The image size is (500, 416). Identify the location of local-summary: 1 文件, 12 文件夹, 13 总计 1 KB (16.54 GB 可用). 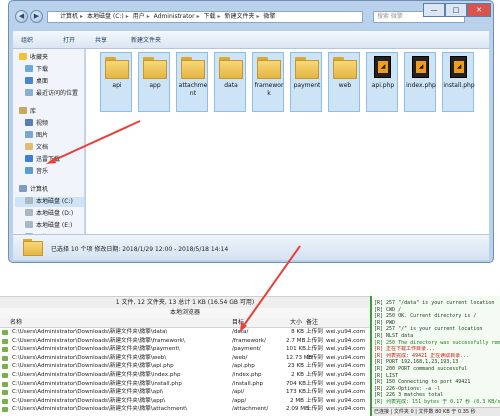
(185, 302).